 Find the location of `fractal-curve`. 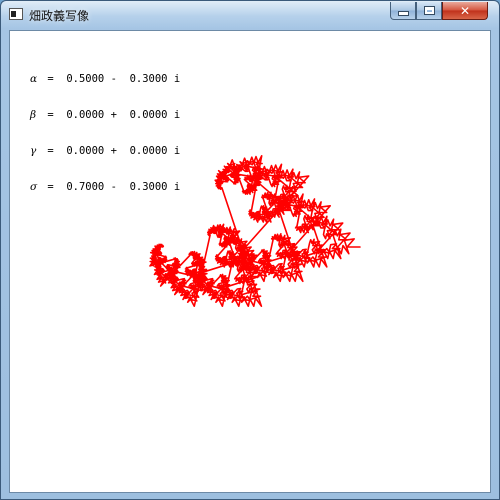

fractal-curve is located at coordinates (255, 231).